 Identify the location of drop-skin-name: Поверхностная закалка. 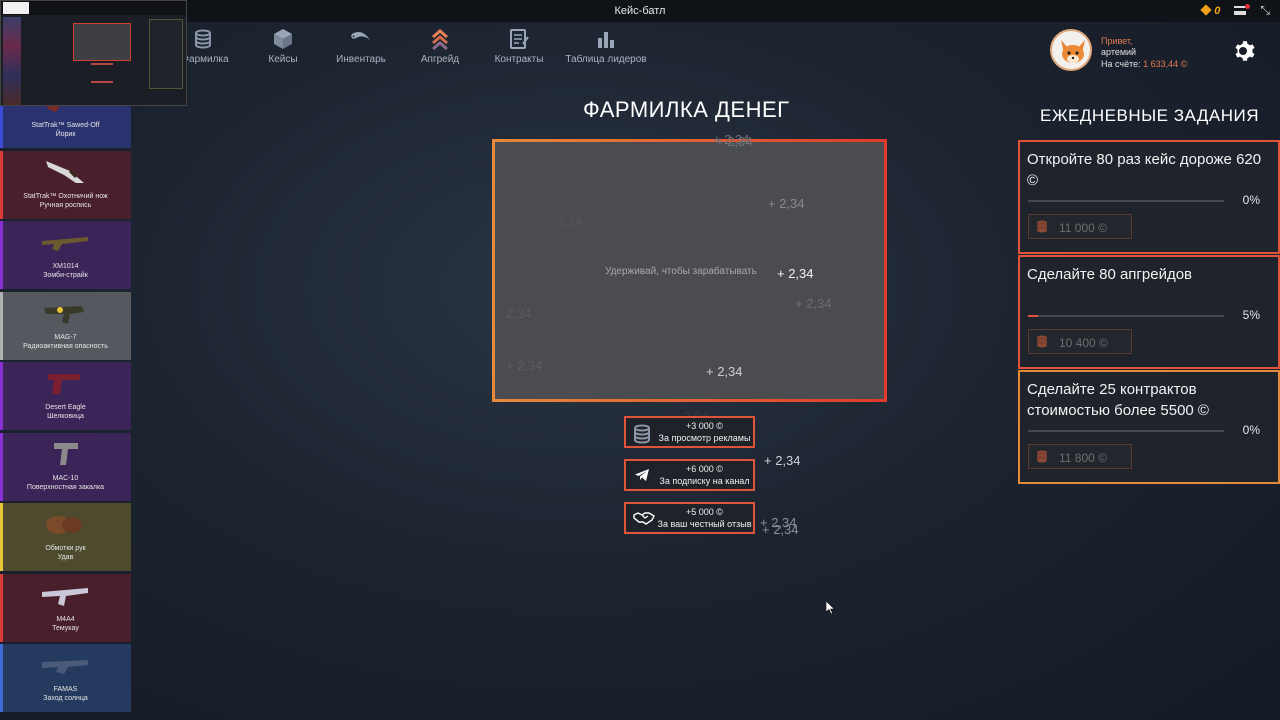
(65, 487).